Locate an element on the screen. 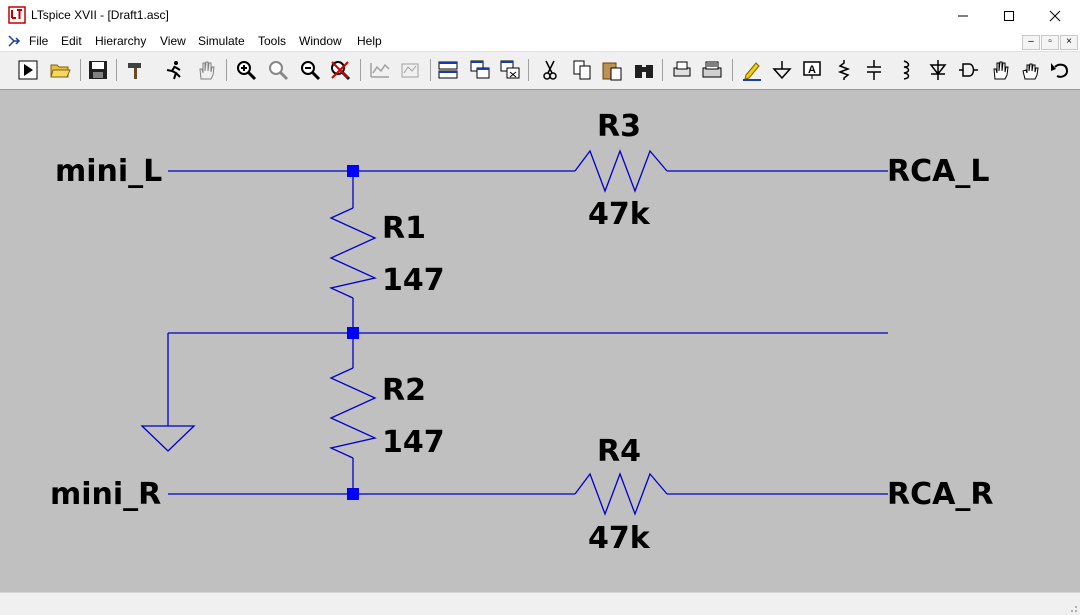 The height and width of the screenshot is (615, 1080). zoom-area-button is located at coordinates (278, 70).